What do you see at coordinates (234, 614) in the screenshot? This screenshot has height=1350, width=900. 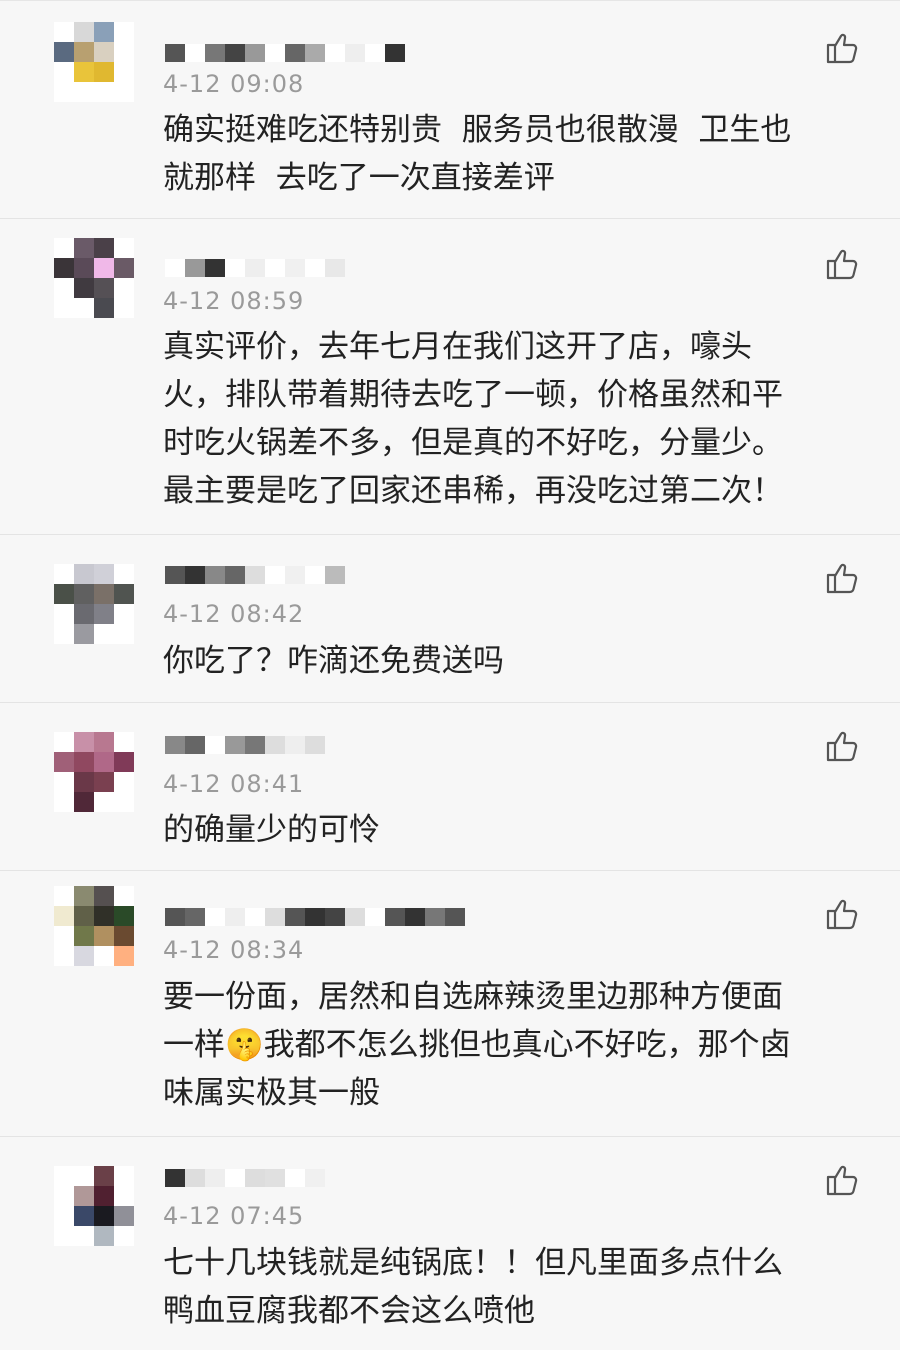 I see `comment-time: 4-12 08:42` at bounding box center [234, 614].